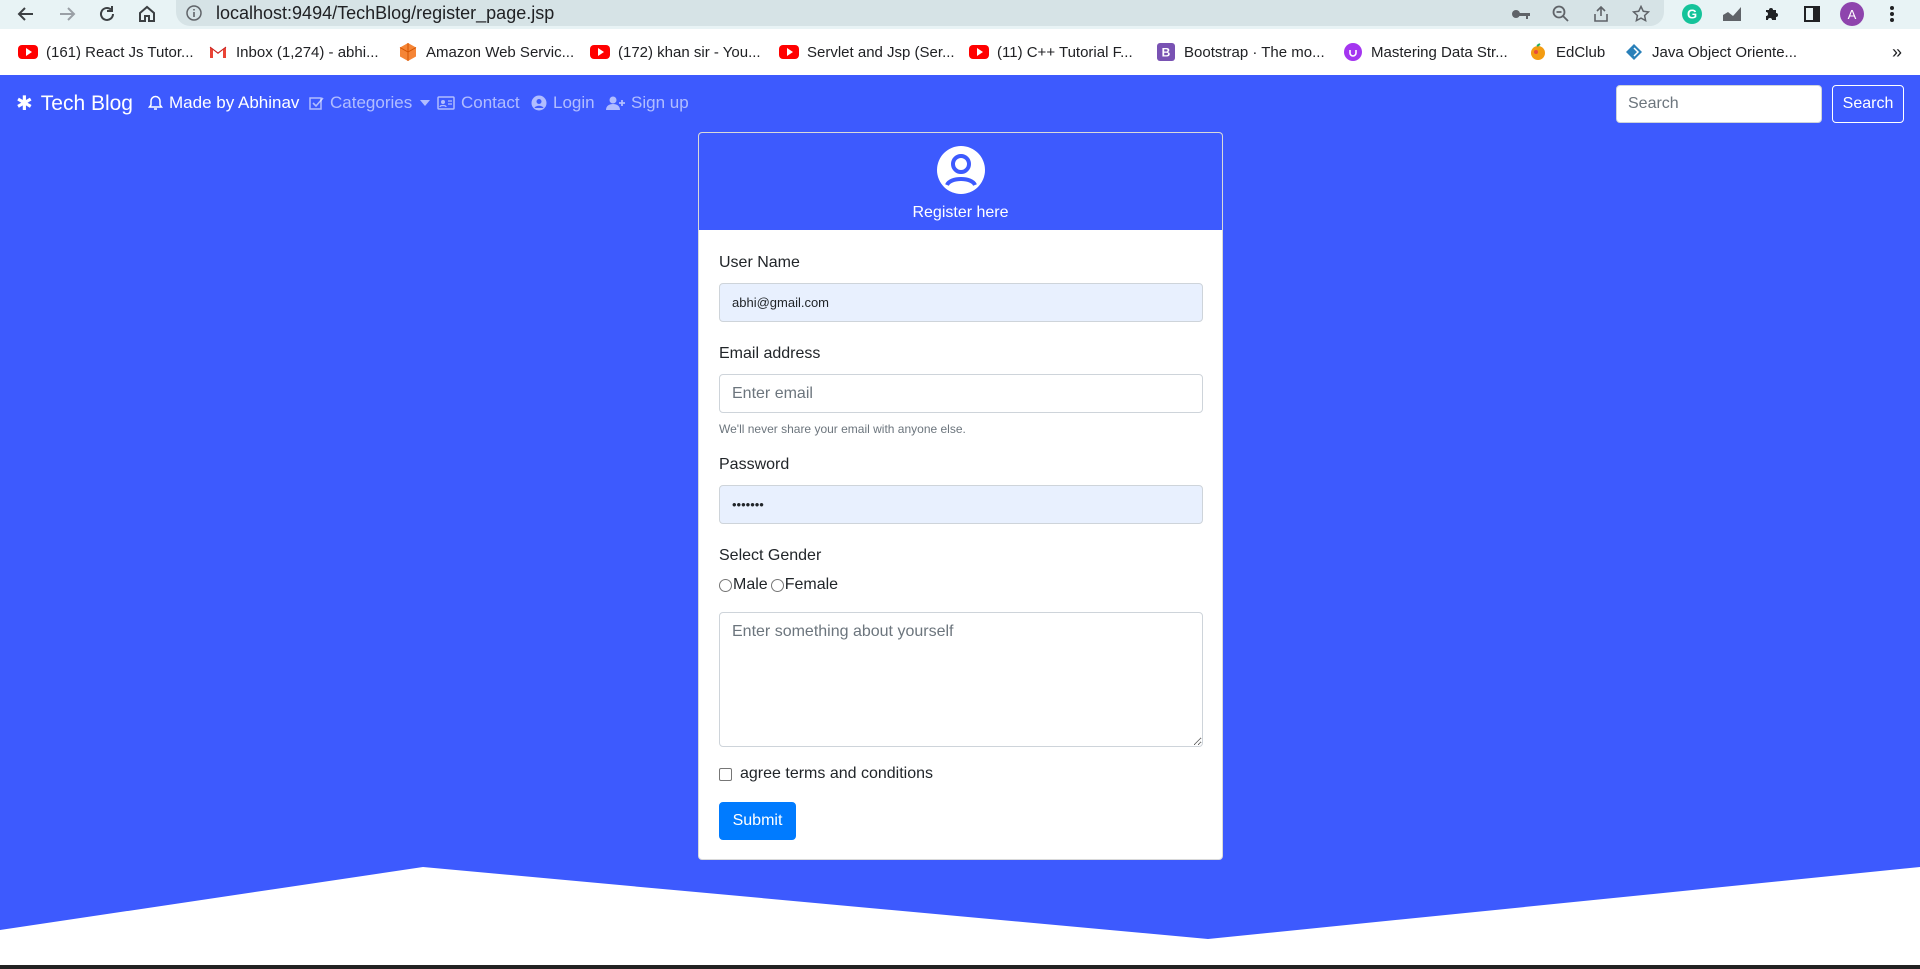 This screenshot has height=969, width=1920. Describe the element at coordinates (961, 393) in the screenshot. I see `email-field` at that location.